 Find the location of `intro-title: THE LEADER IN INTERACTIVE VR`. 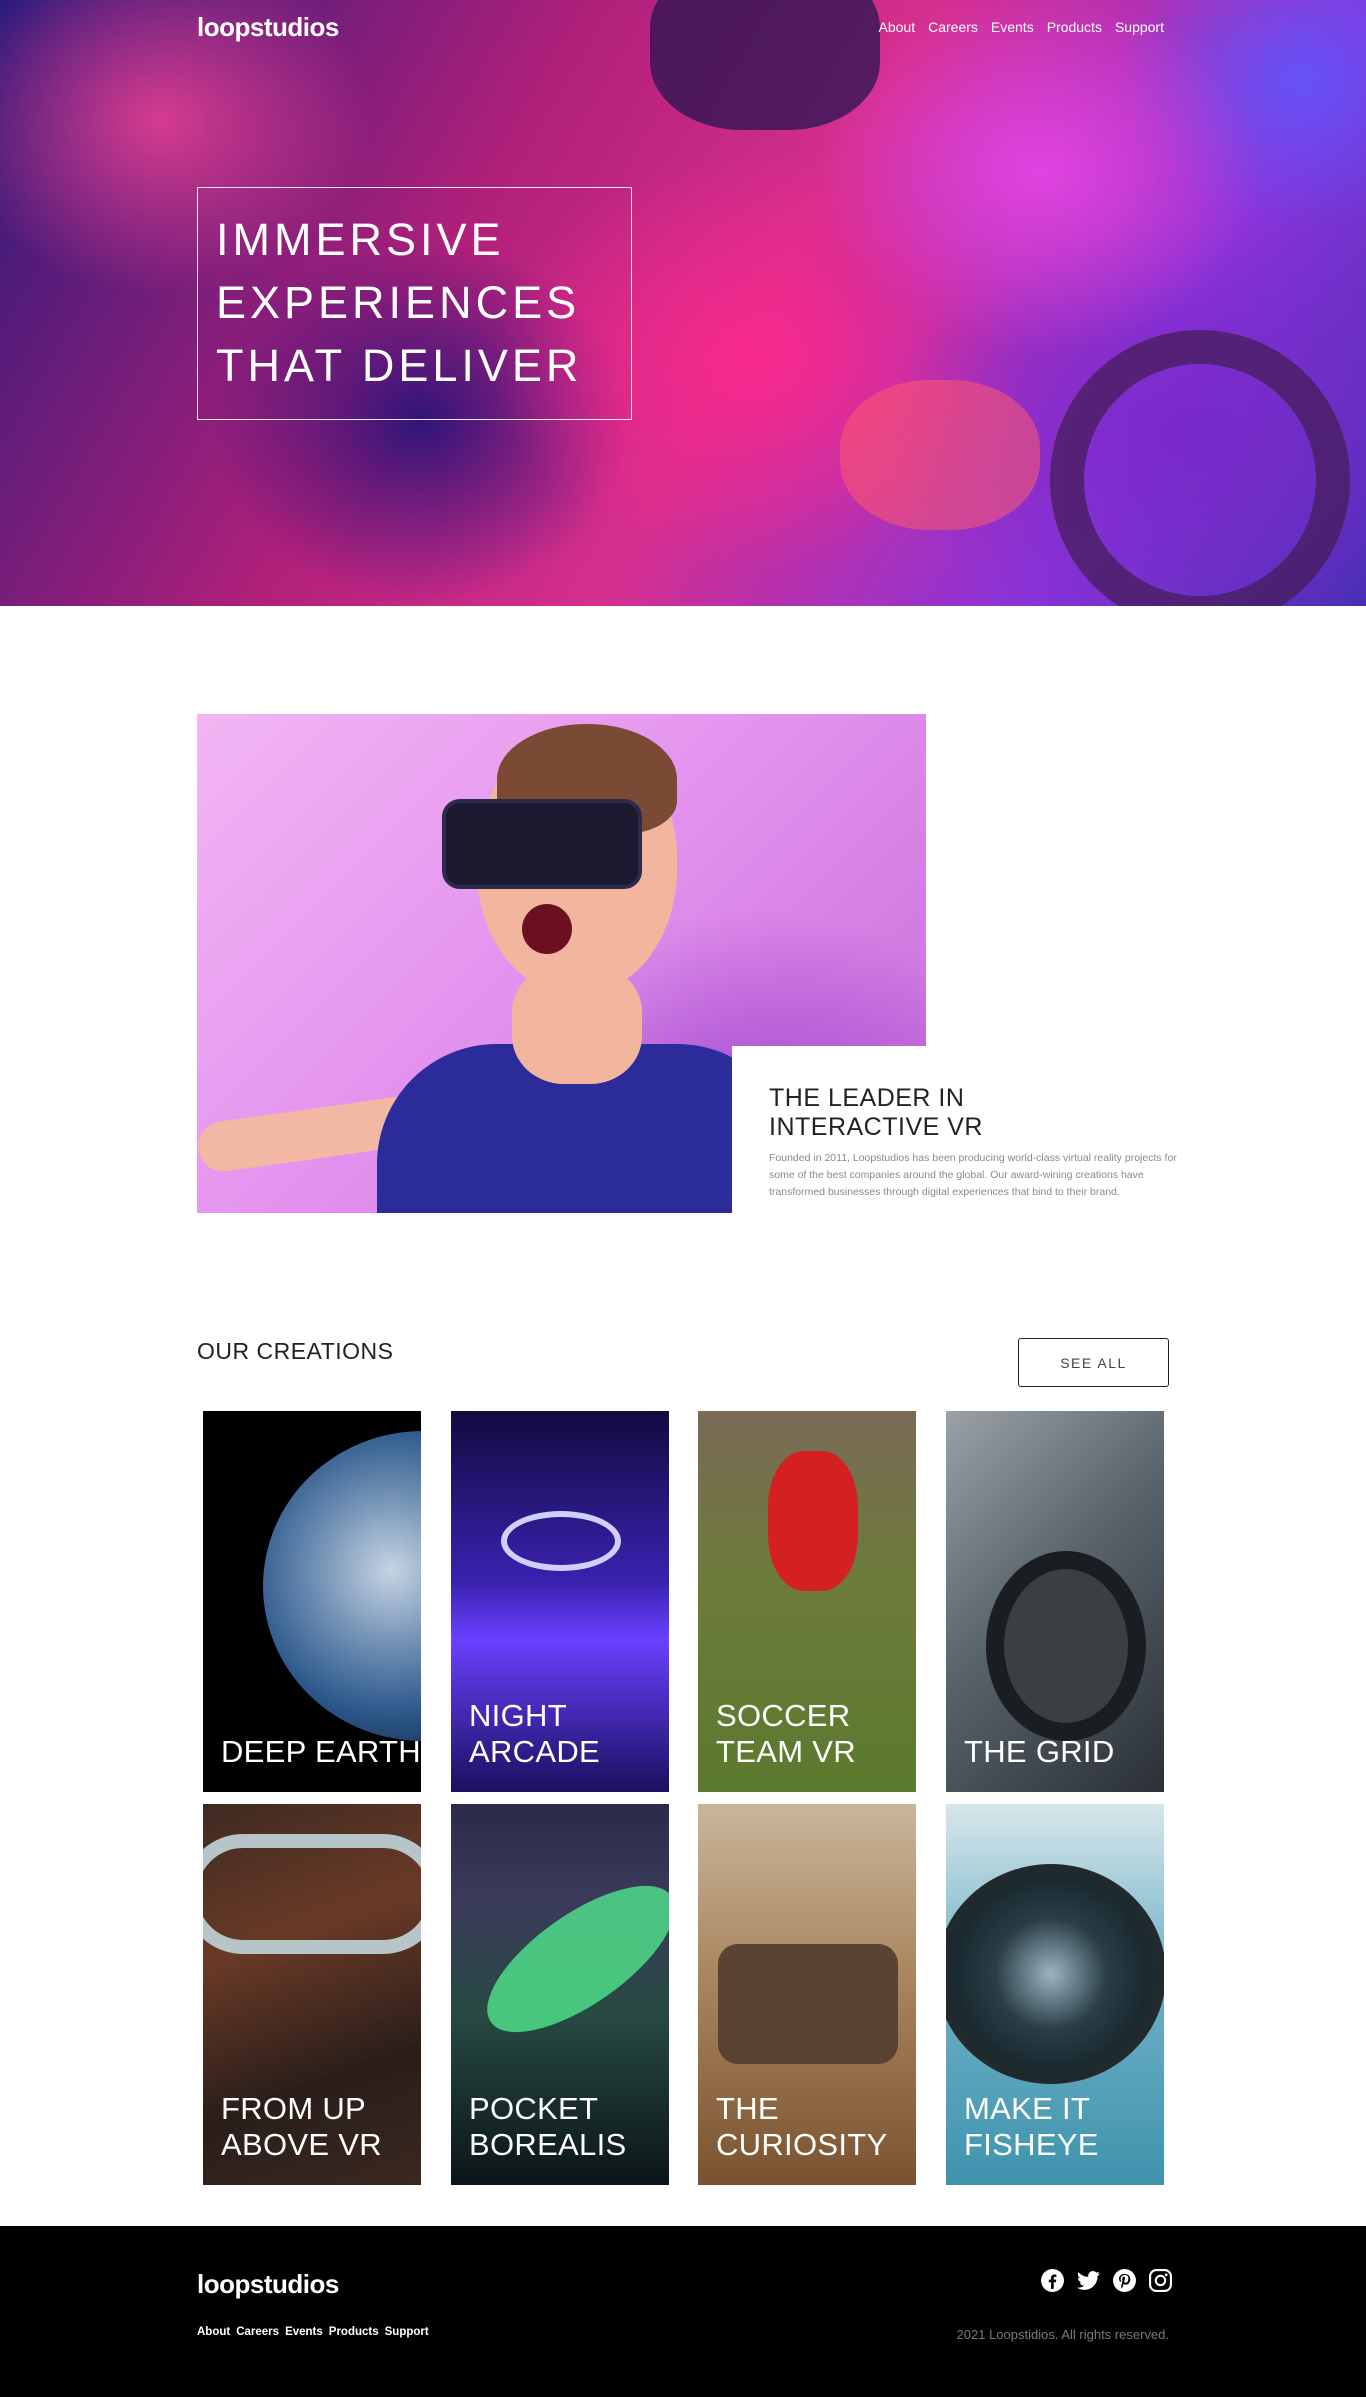

intro-title: THE LEADER IN INTERACTIVE VR is located at coordinates (876, 1112).